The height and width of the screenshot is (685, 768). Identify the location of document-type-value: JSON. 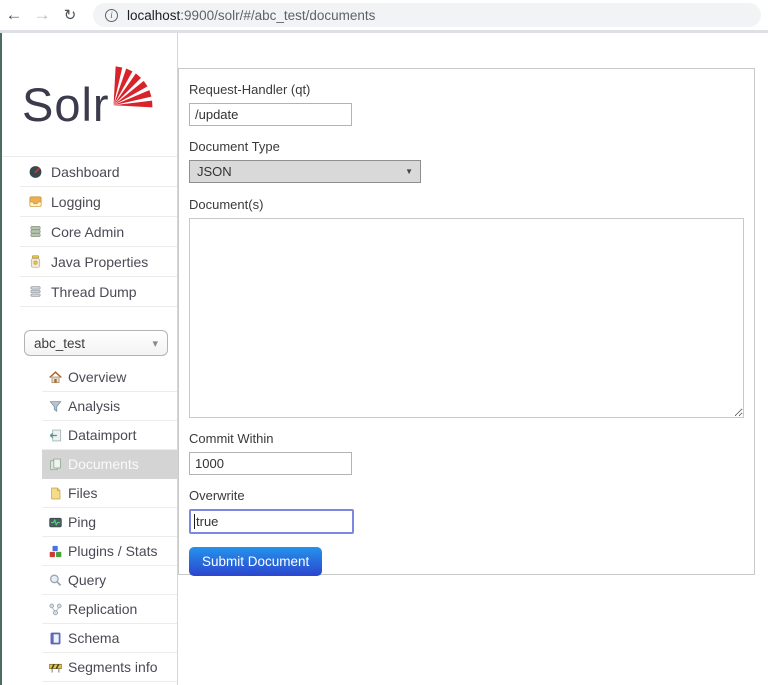
(214, 171).